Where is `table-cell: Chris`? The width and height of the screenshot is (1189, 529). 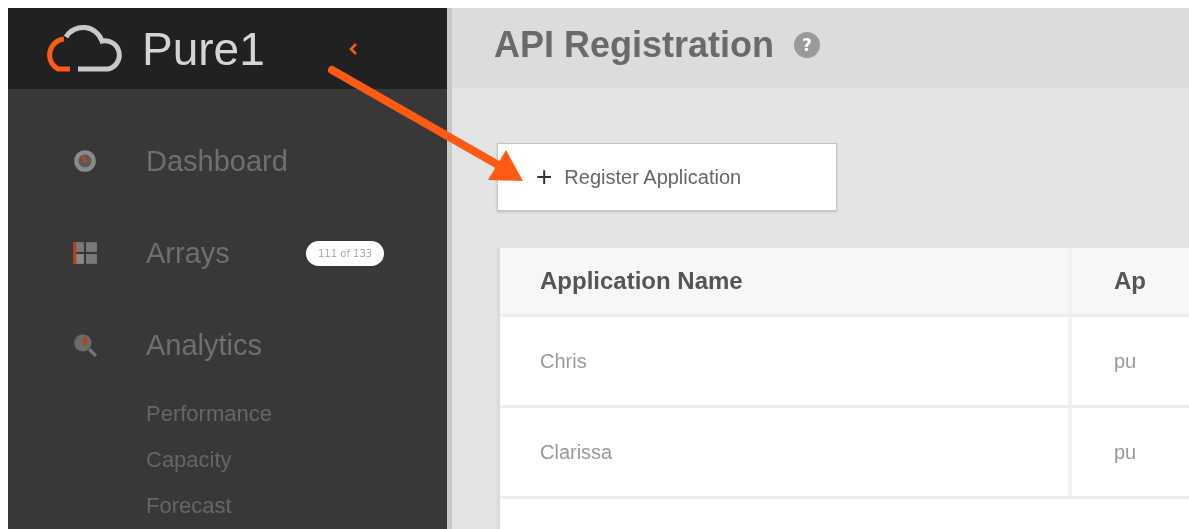 table-cell: Chris is located at coordinates (786, 361).